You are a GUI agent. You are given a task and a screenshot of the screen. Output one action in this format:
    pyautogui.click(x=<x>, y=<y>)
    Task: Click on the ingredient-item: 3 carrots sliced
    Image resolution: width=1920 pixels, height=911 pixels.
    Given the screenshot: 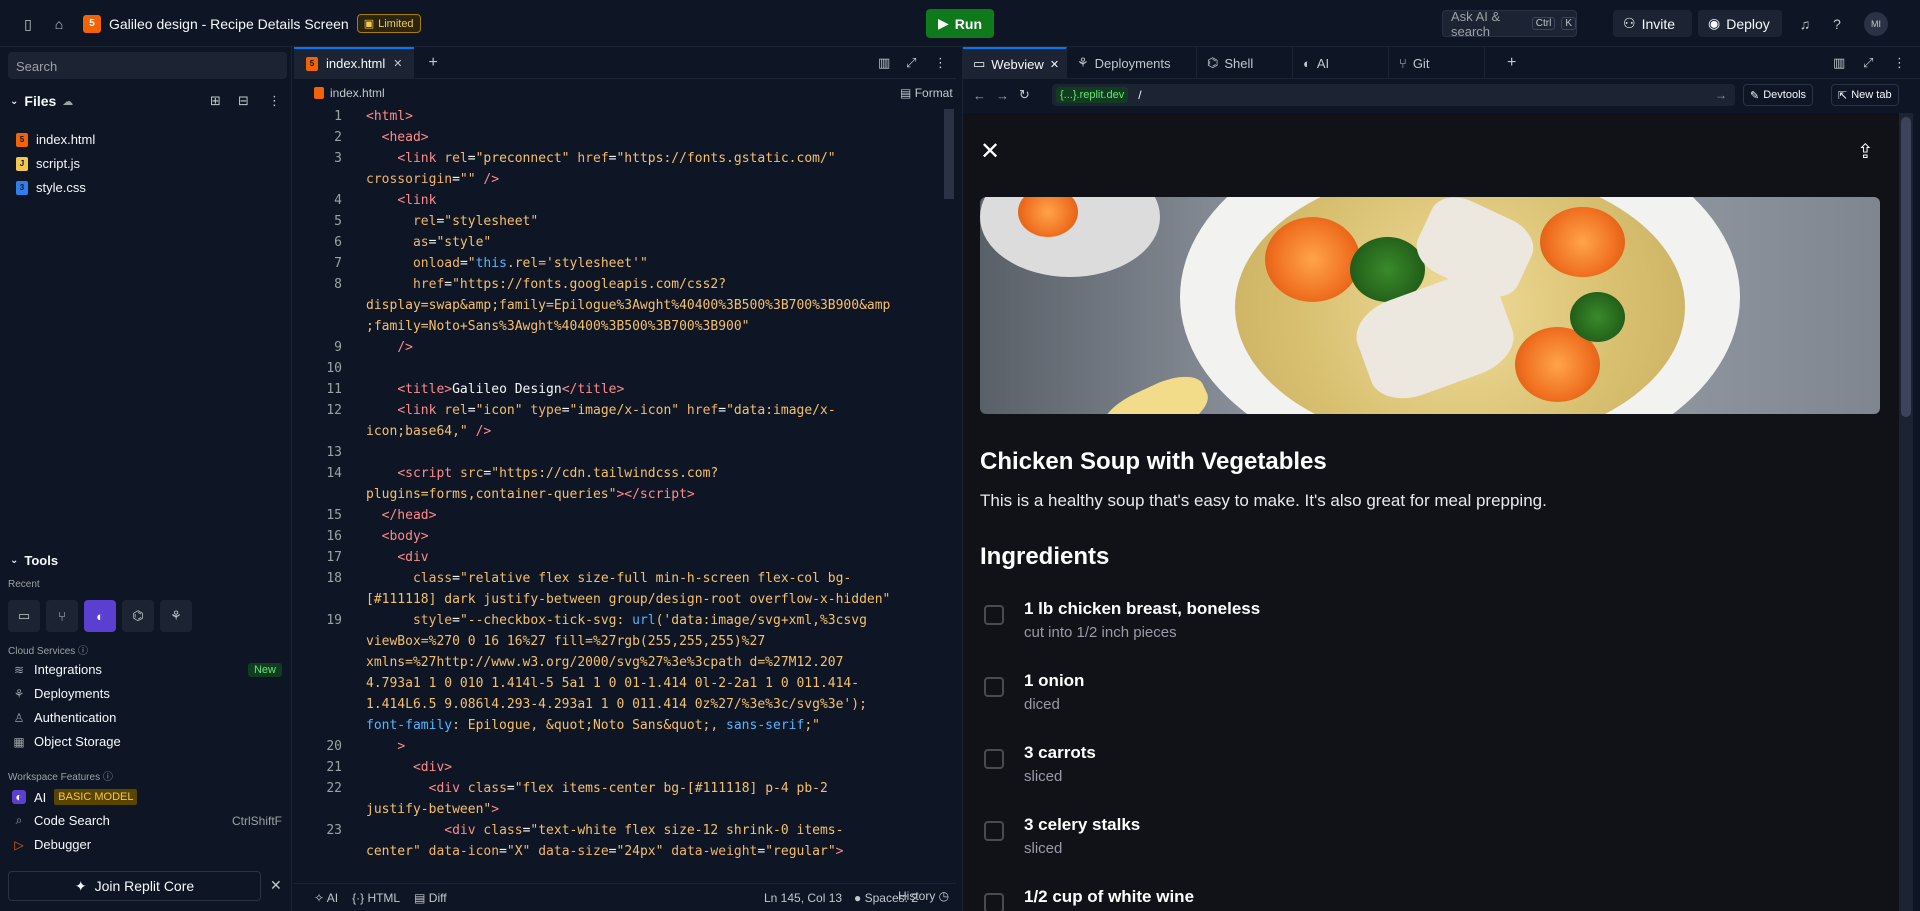 What is the action you would take?
    pyautogui.click(x=1420, y=773)
    